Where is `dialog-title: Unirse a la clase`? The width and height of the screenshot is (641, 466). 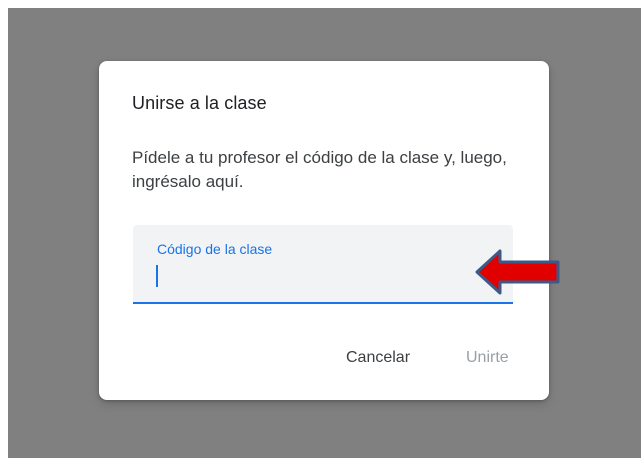
dialog-title: Unirse a la clase is located at coordinates (199, 103).